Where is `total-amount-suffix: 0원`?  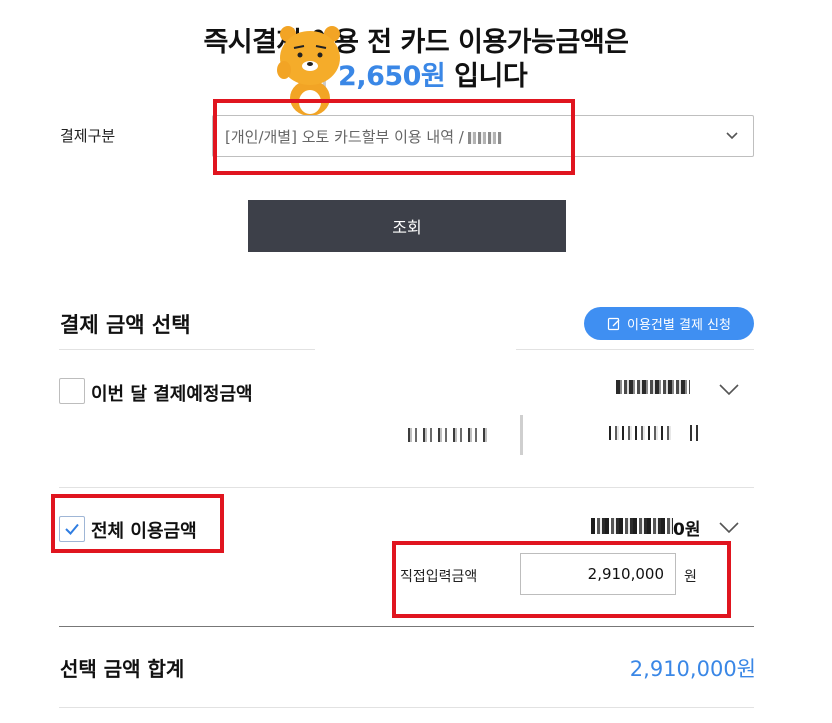
total-amount-suffix: 0원 is located at coordinates (687, 530).